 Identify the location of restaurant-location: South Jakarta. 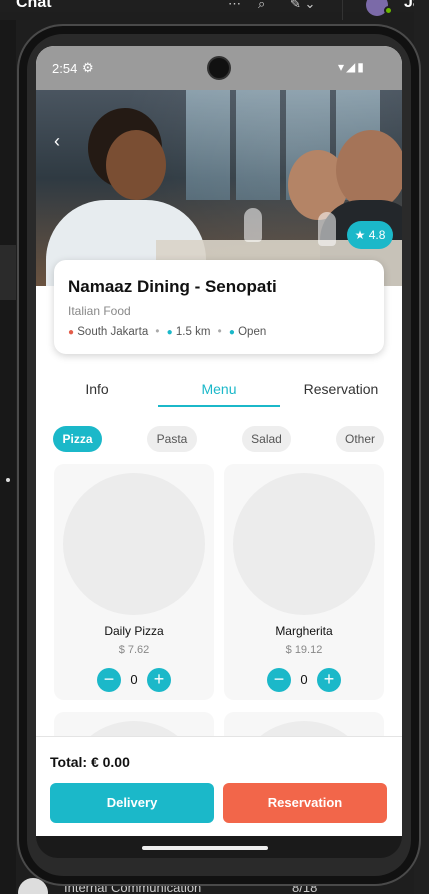
(113, 332).